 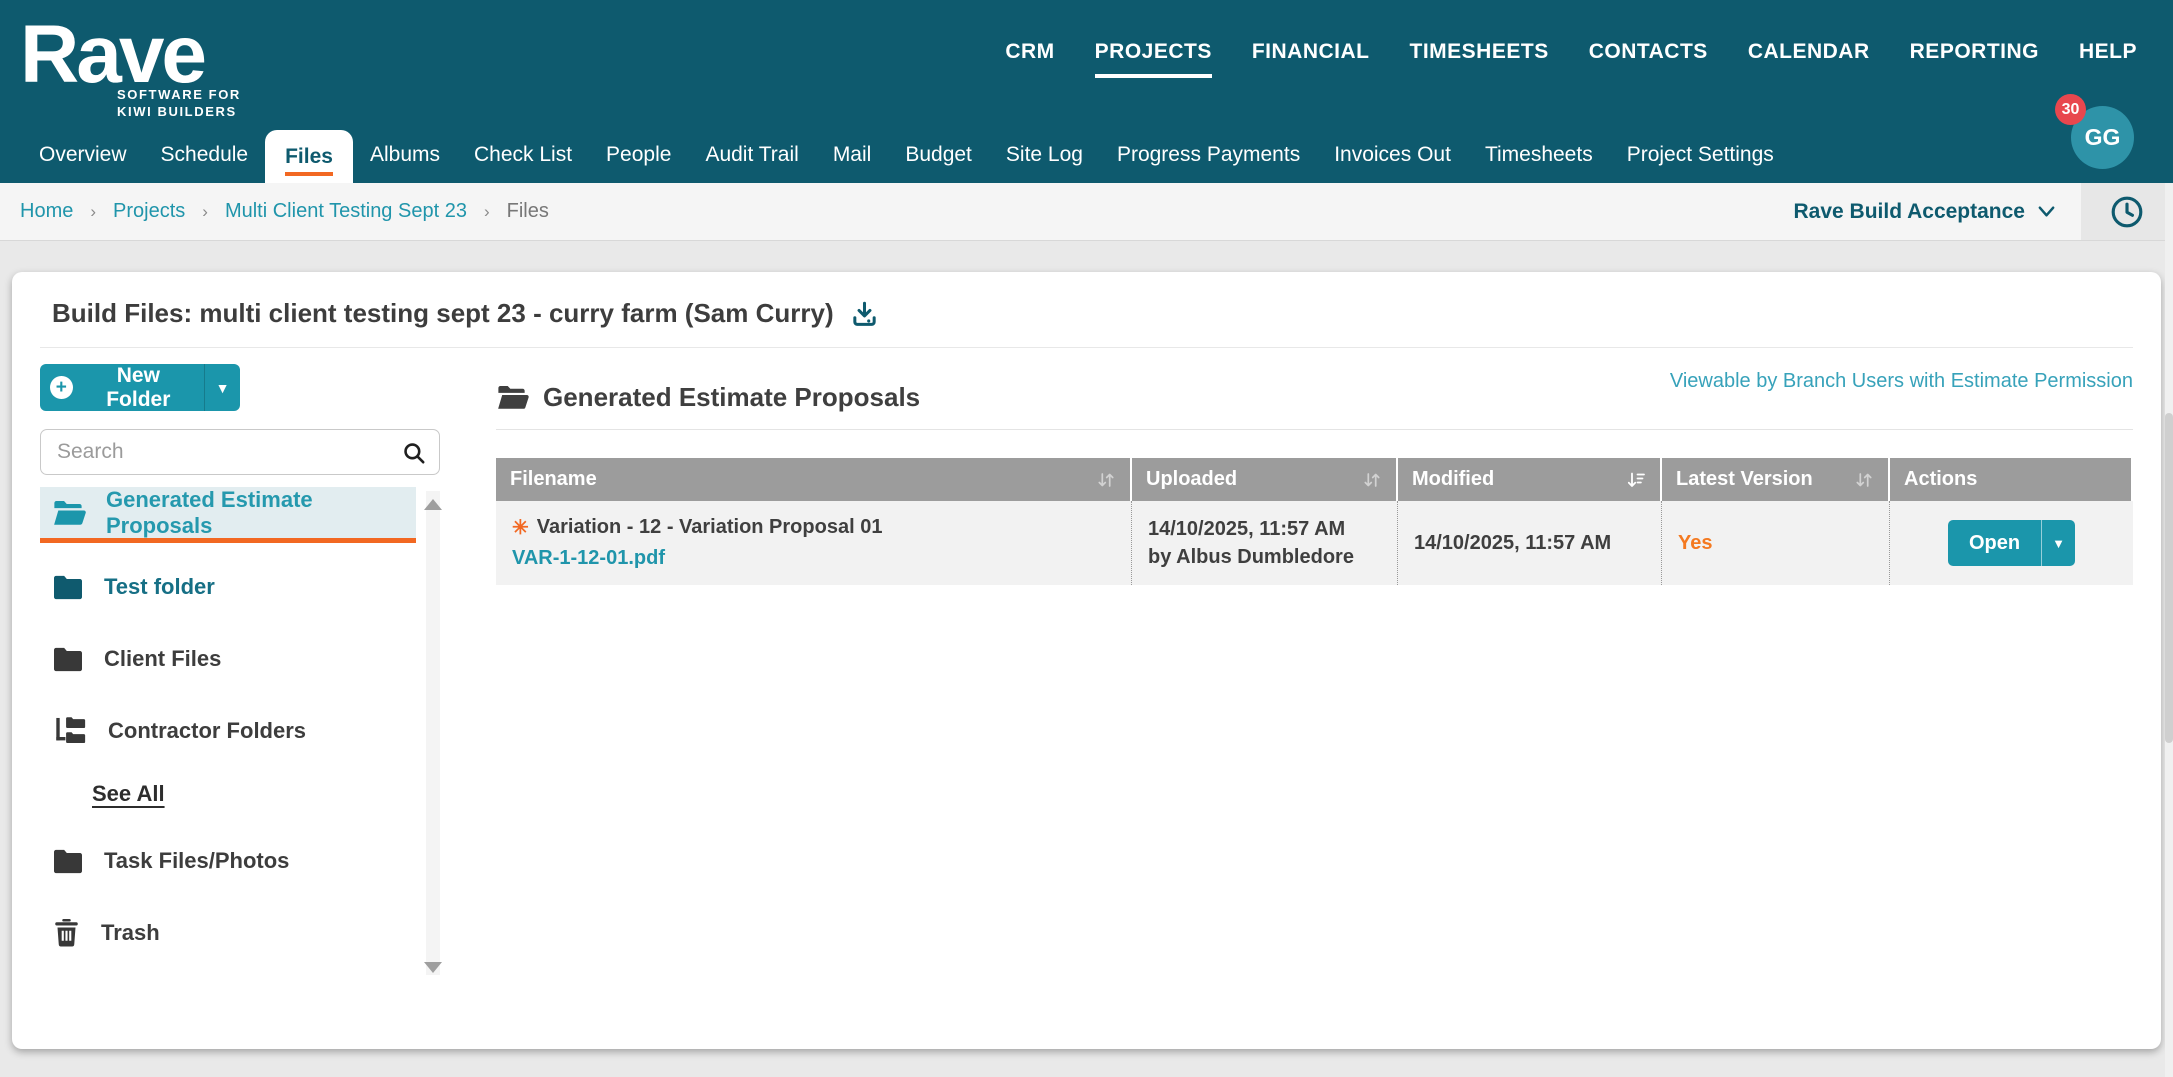 I want to click on file-pdf-link: VAR-1-12-01.pdf, so click(x=588, y=558).